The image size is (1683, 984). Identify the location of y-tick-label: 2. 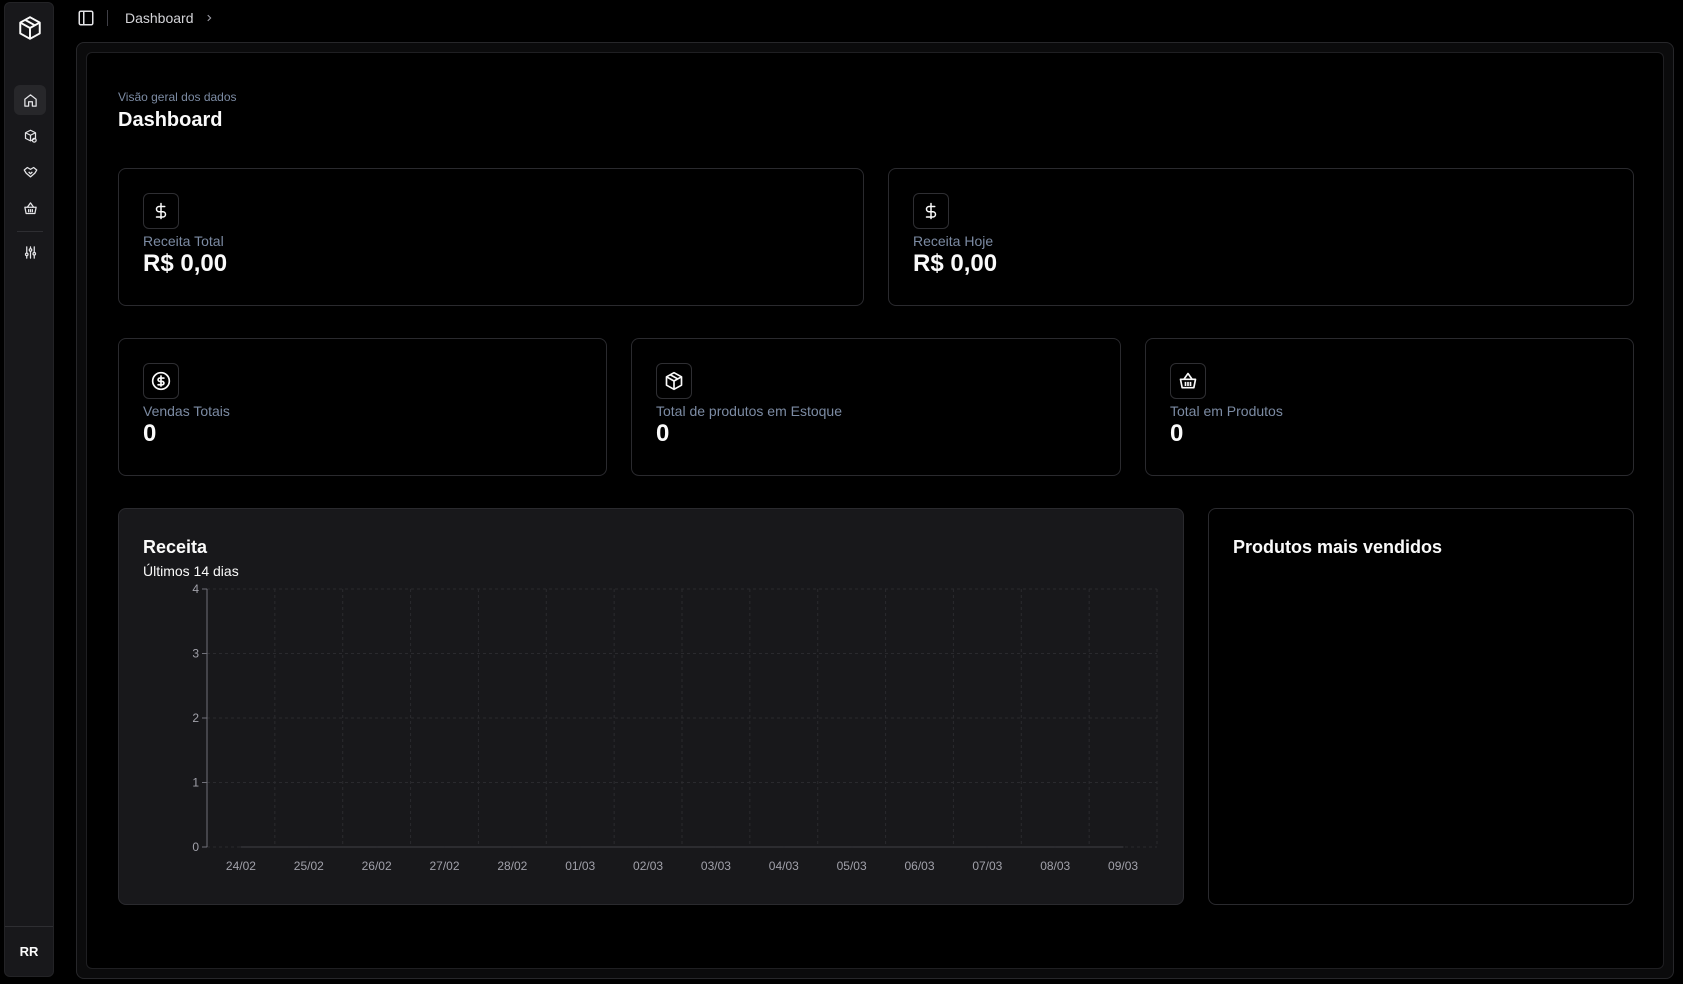
(195, 718).